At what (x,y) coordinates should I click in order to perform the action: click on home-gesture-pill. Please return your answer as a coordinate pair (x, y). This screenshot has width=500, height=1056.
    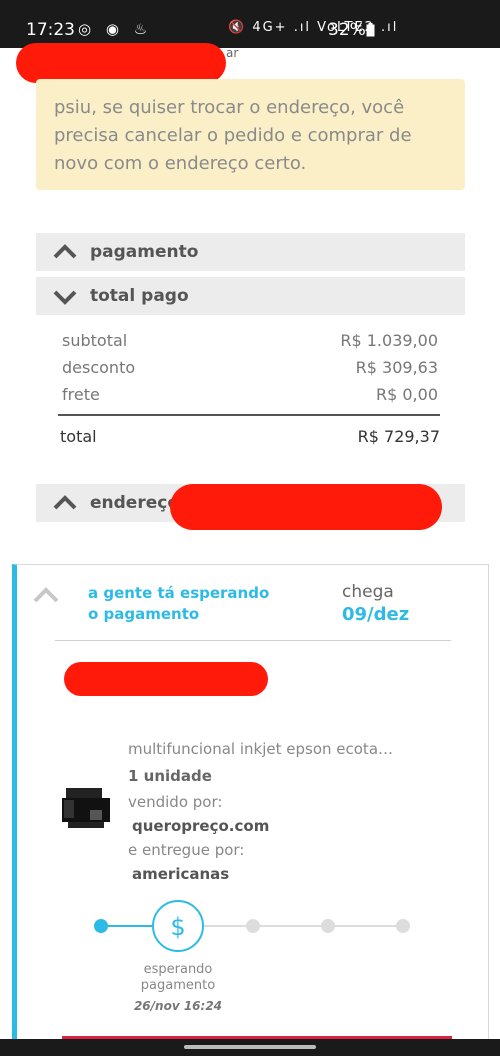
    Looking at the image, I should click on (250, 1047).